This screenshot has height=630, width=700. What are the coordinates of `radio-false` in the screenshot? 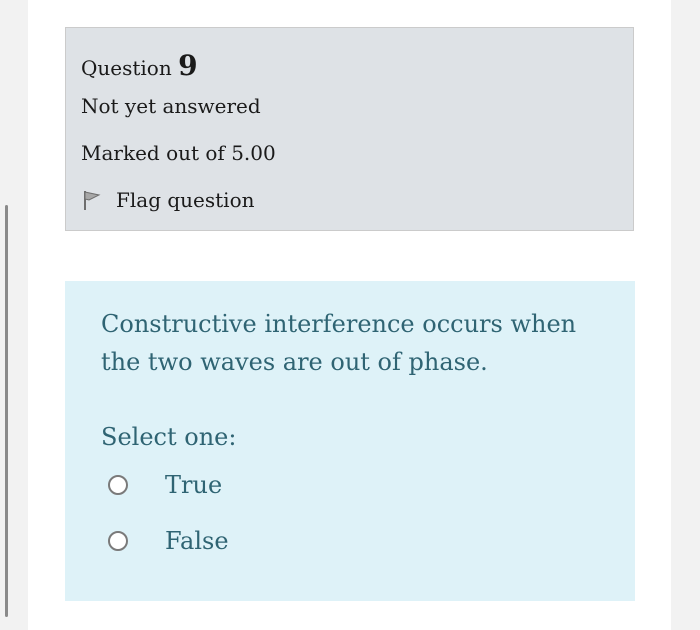 It's located at (118, 541).